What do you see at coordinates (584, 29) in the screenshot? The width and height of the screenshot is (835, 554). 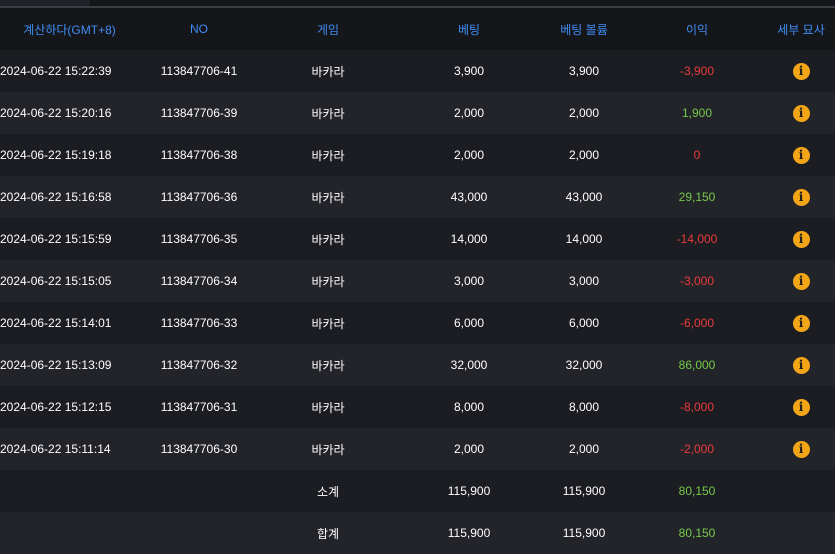 I see `header-volume: 베팅 볼륨` at bounding box center [584, 29].